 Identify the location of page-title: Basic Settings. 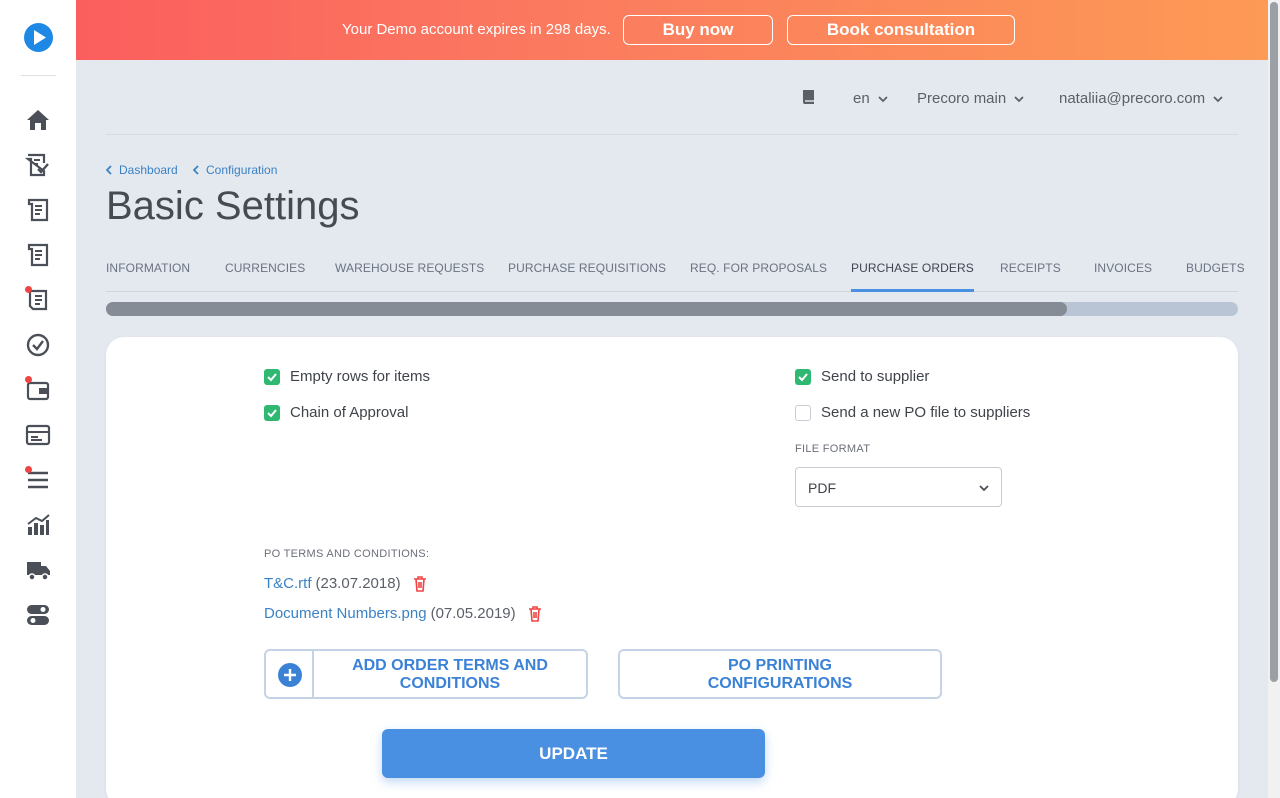
(233, 206).